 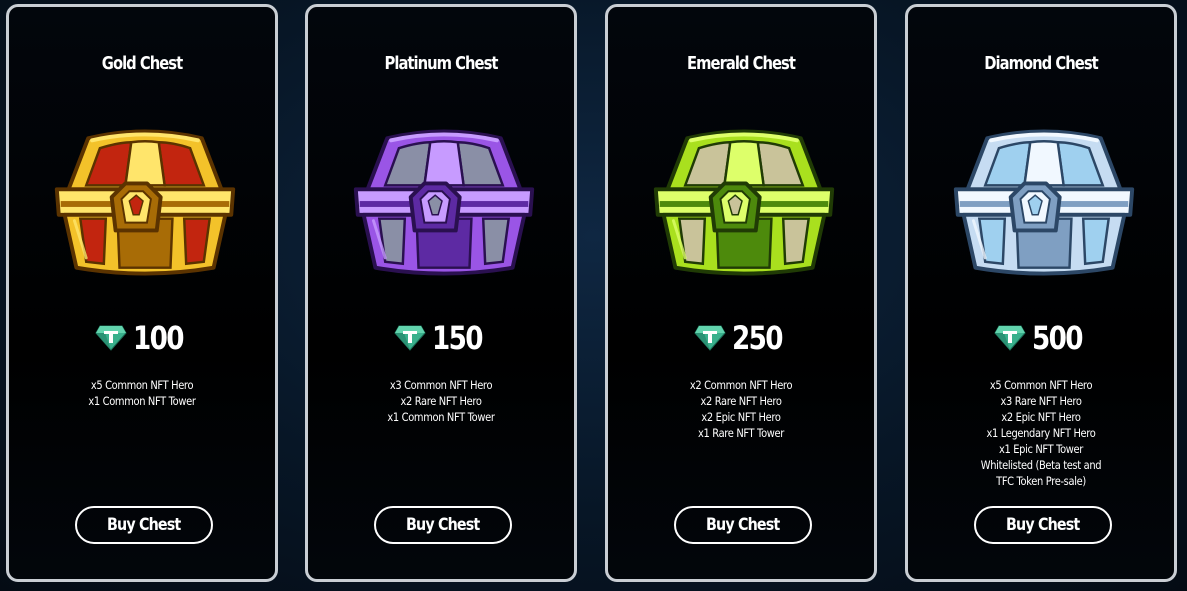 I want to click on chest-title: Platinum Chest, so click(x=441, y=63).